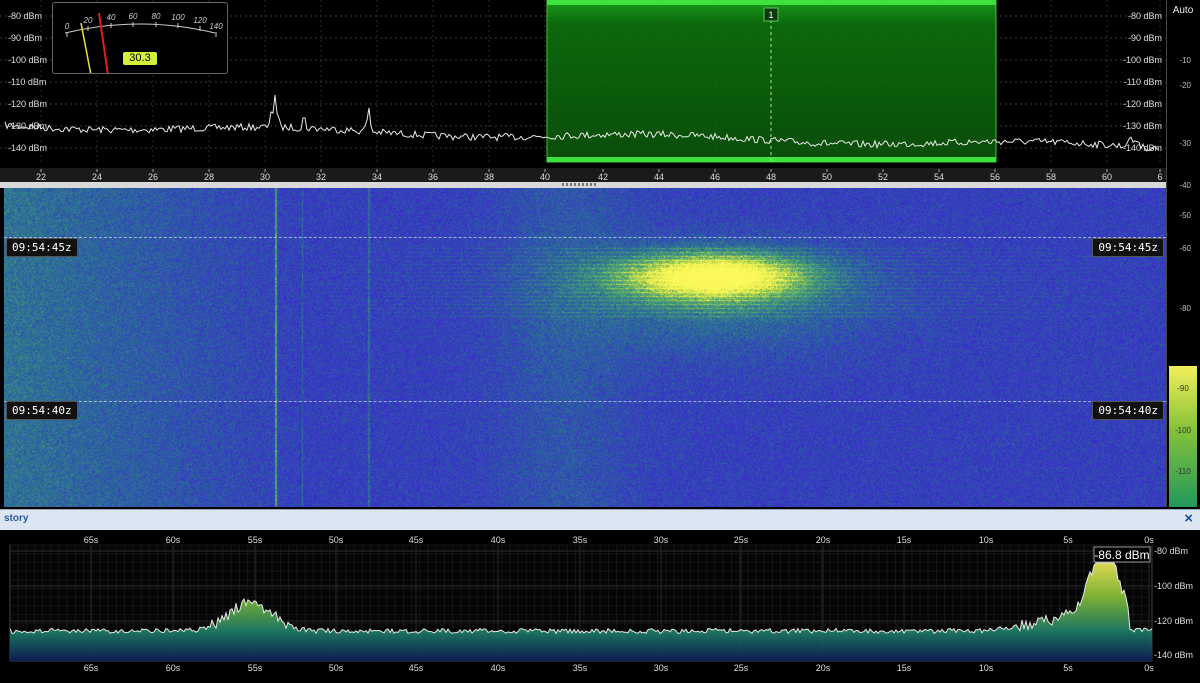  I want to click on frequency-label: 34, so click(377, 177).